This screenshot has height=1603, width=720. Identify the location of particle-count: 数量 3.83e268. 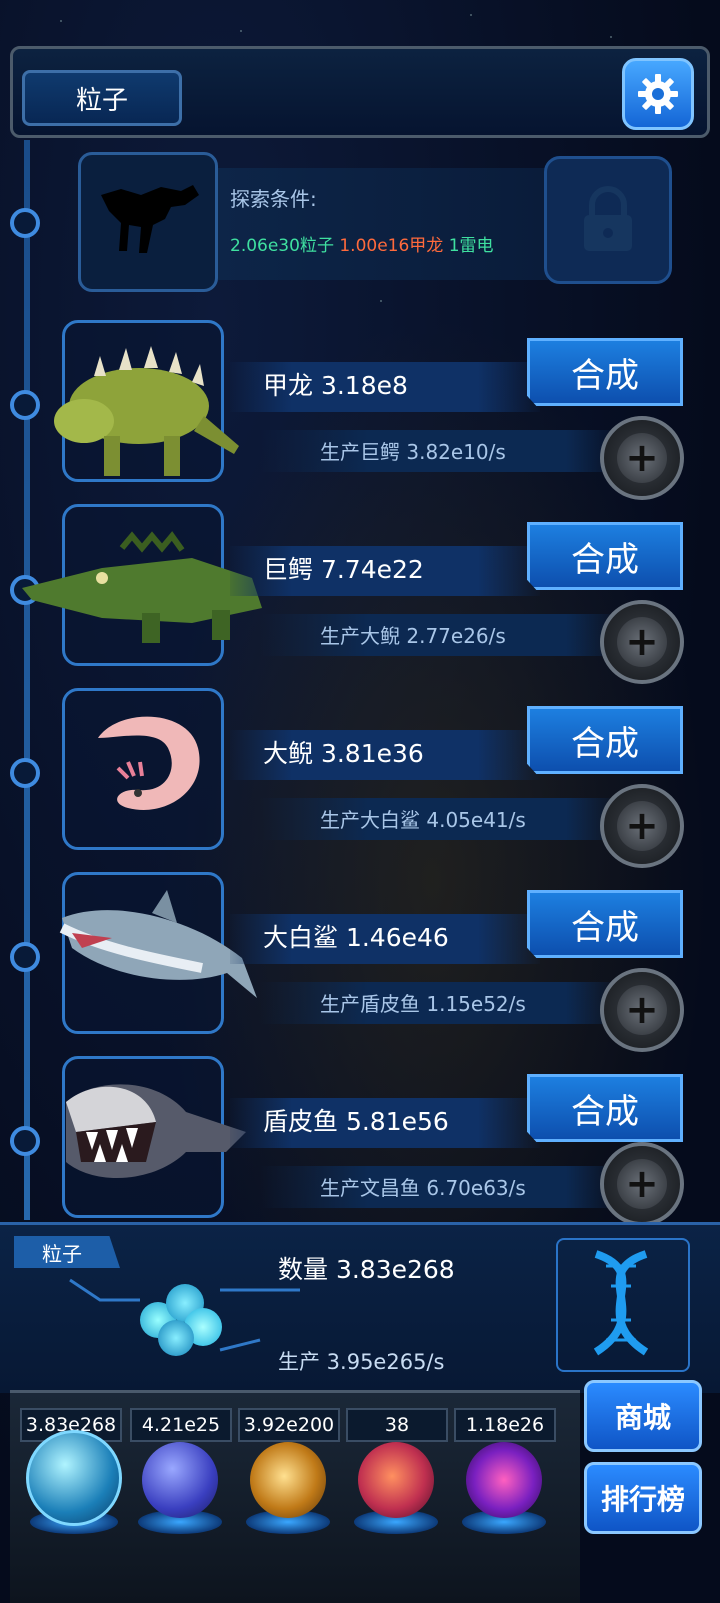
(366, 1269).